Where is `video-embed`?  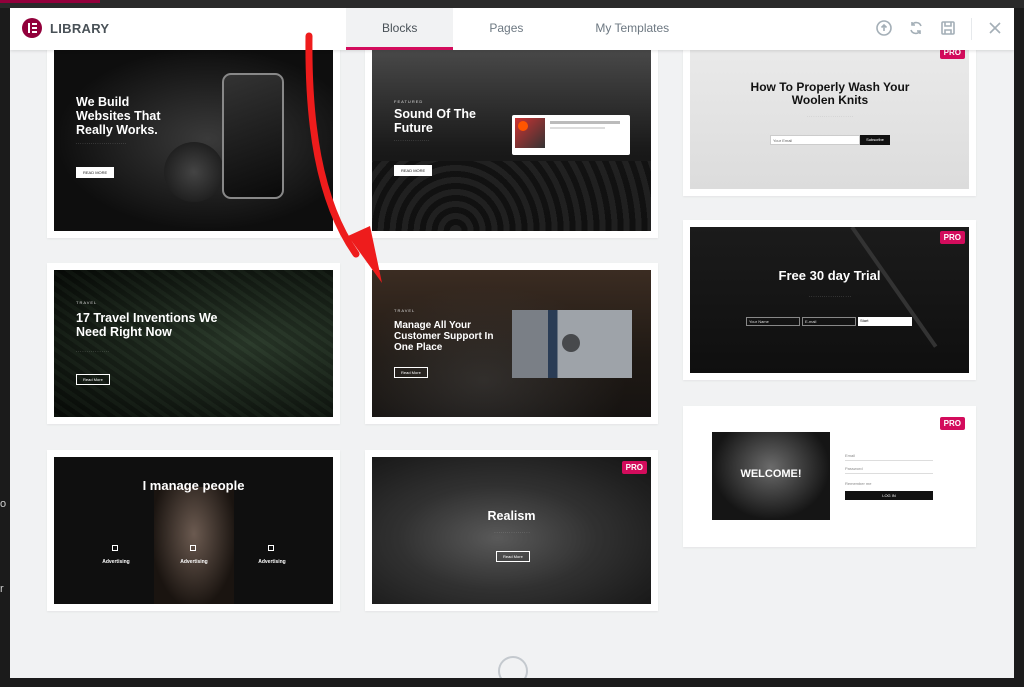 video-embed is located at coordinates (572, 344).